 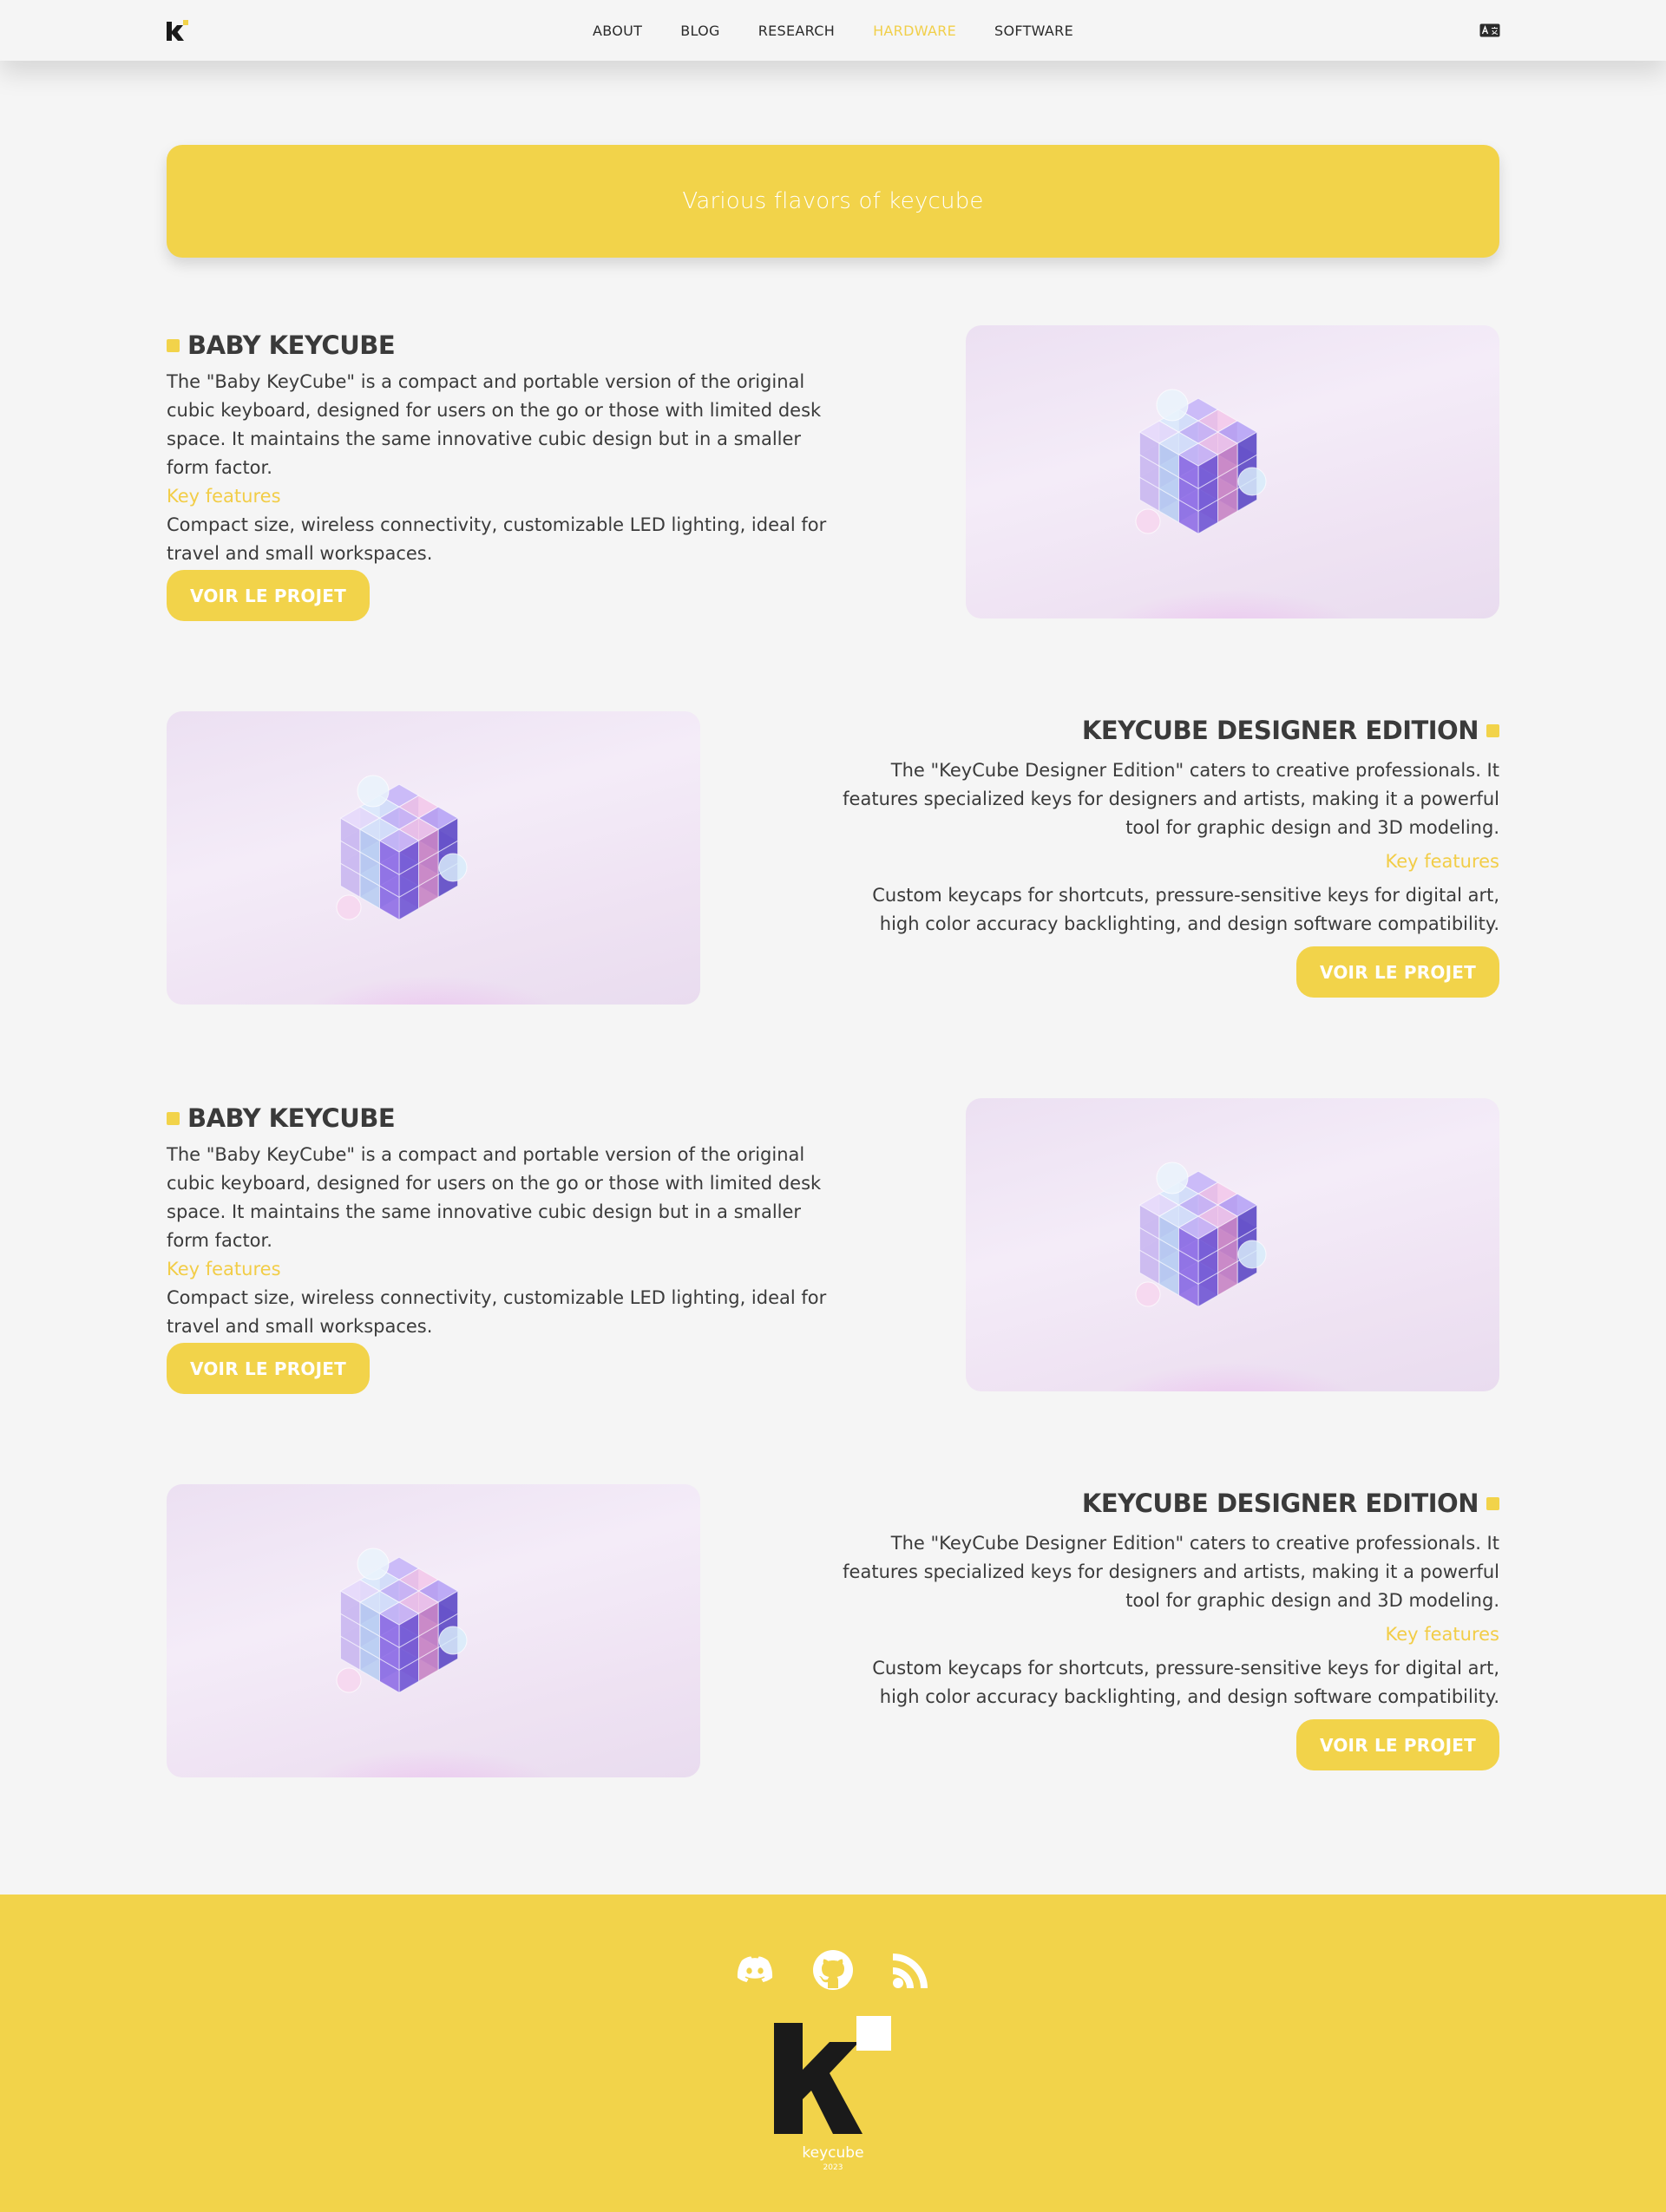 I want to click on footer-year: 2023, so click(x=833, y=2167).